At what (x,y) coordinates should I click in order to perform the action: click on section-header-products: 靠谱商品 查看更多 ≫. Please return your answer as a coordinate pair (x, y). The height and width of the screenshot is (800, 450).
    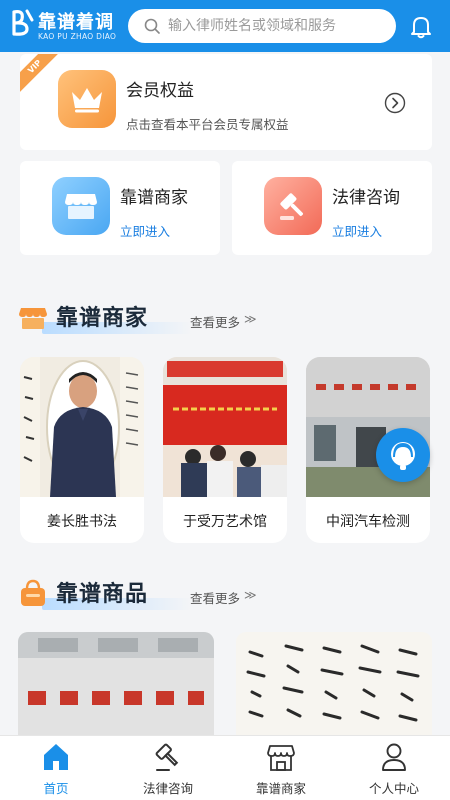
    Looking at the image, I should click on (168, 594).